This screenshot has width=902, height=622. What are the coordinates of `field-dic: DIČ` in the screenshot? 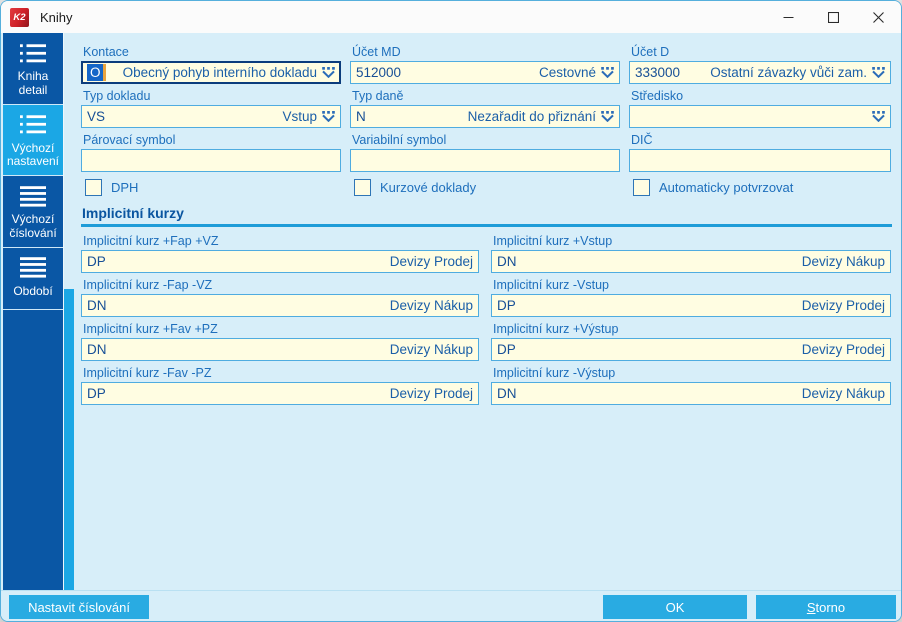 It's located at (760, 152).